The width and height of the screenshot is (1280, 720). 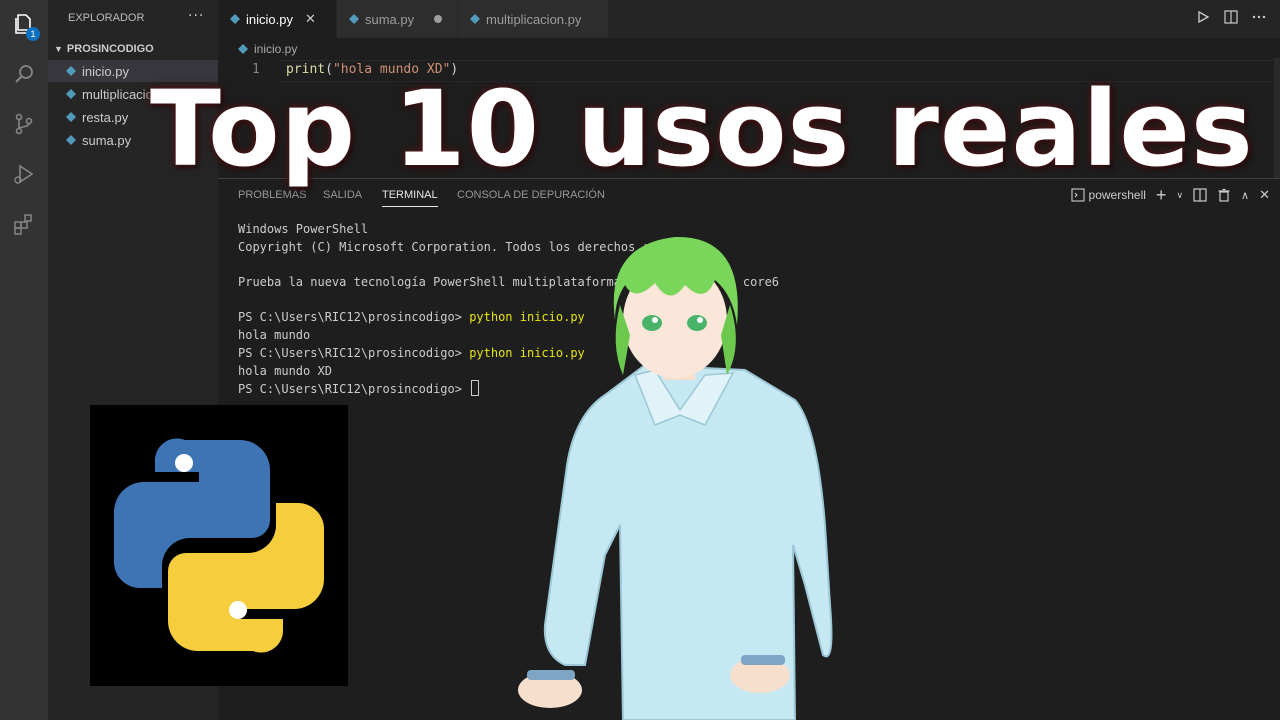 What do you see at coordinates (196, 16) in the screenshot?
I see `more-actions-icon: ···` at bounding box center [196, 16].